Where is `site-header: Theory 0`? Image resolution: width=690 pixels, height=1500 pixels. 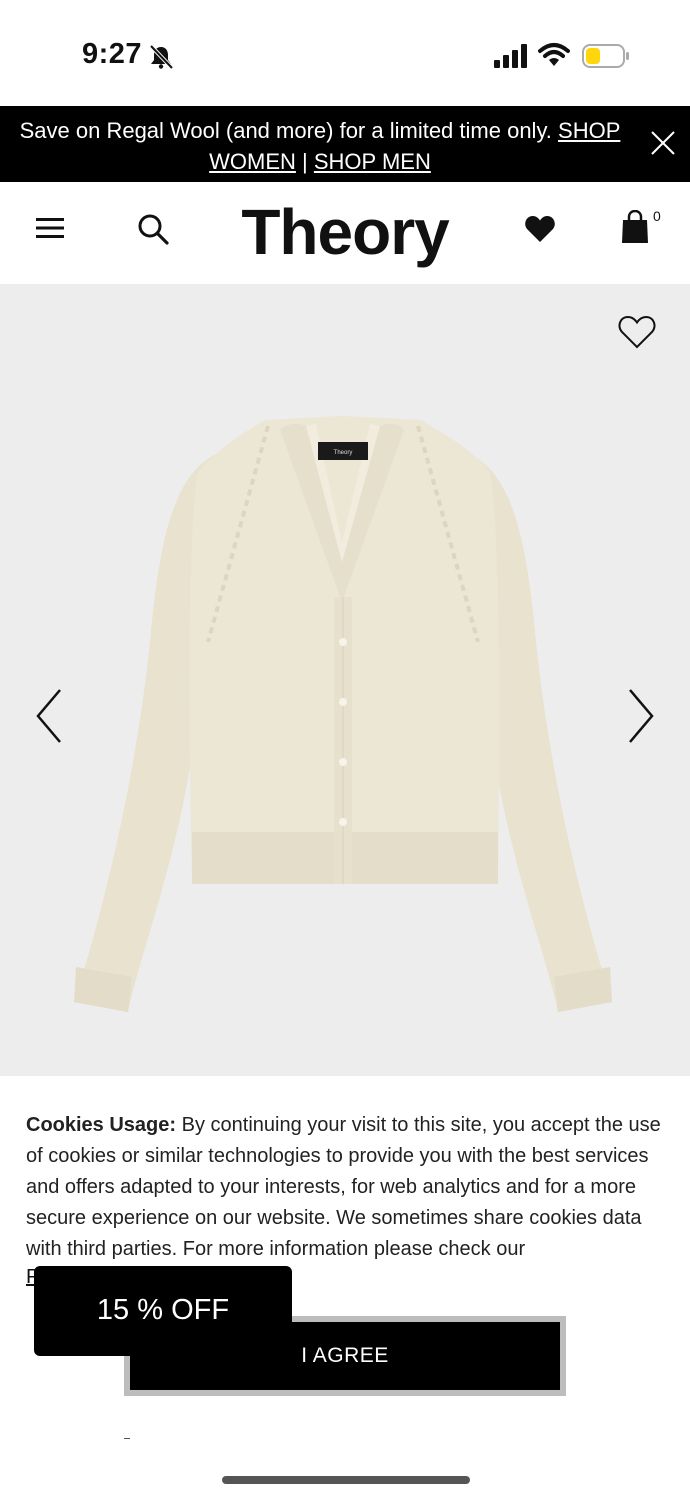 site-header: Theory 0 is located at coordinates (345, 233).